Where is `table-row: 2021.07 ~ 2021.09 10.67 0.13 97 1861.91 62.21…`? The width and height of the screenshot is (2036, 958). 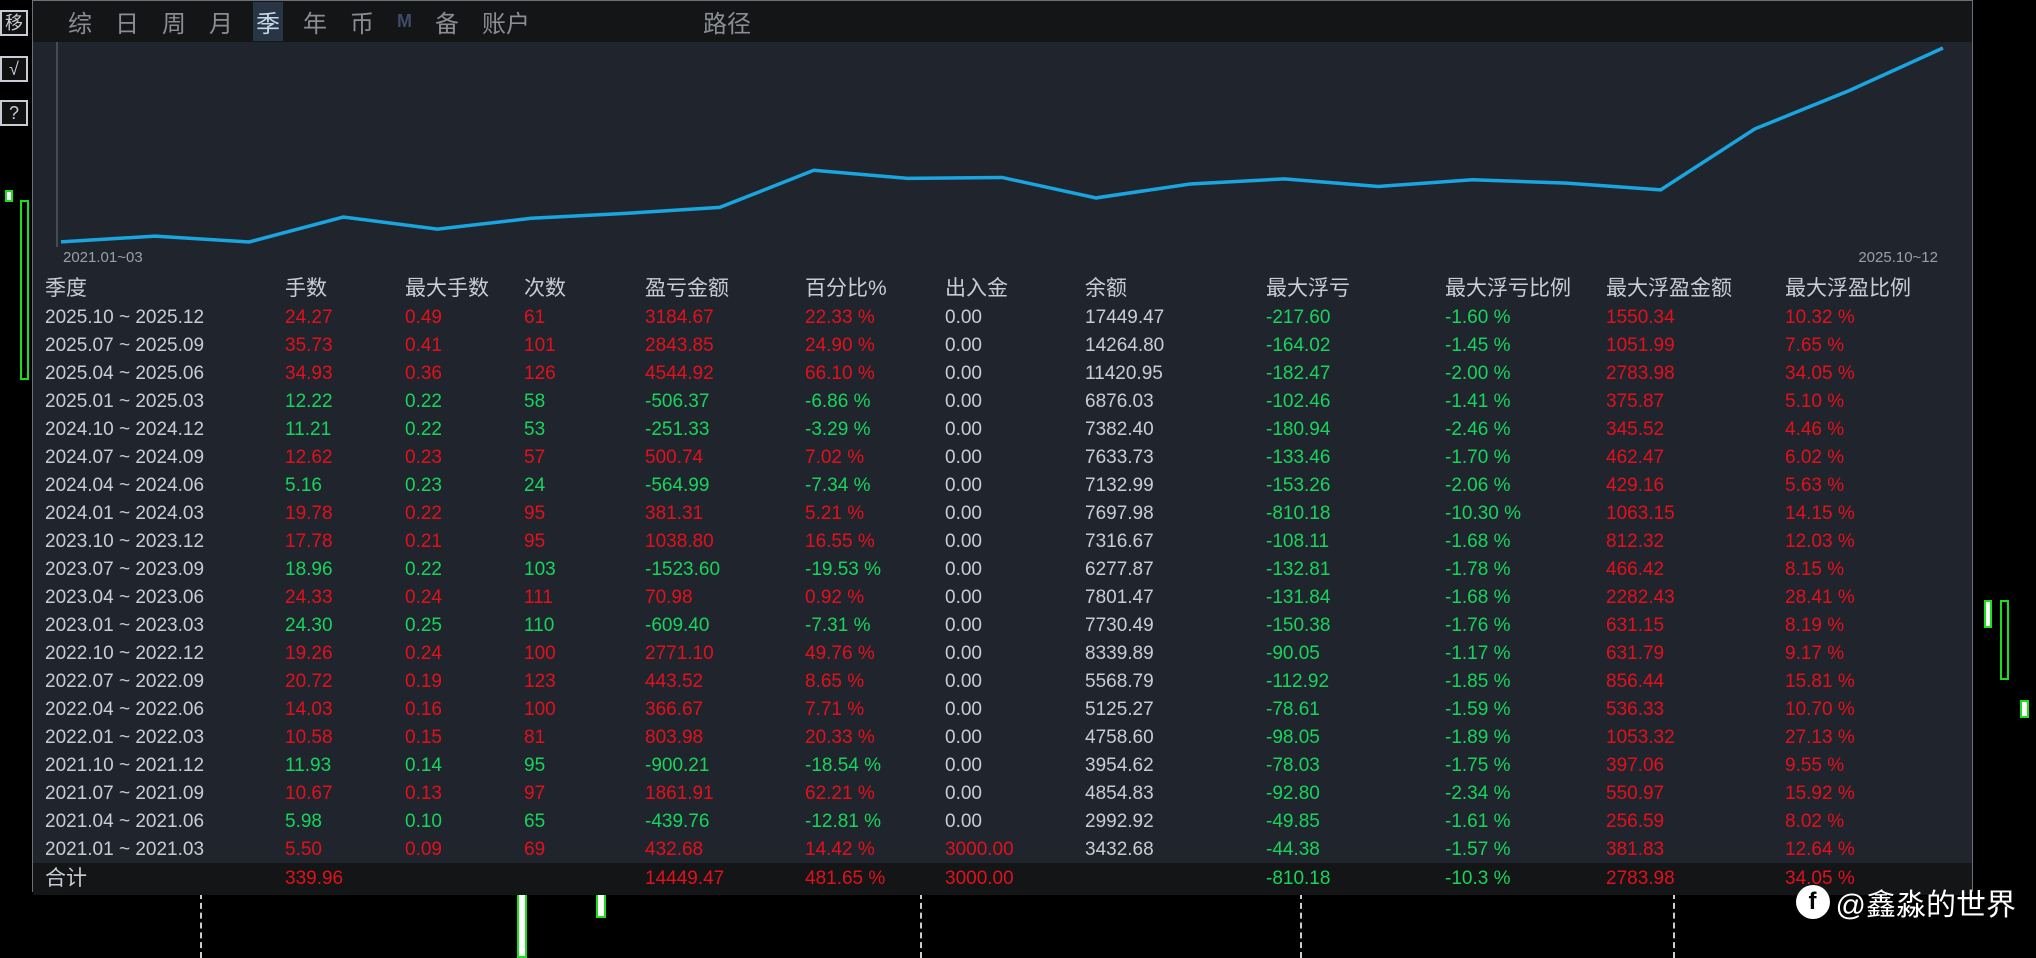
table-row: 2021.07 ~ 2021.09 10.67 0.13 97 1861.91 62.21… is located at coordinates (1002, 794).